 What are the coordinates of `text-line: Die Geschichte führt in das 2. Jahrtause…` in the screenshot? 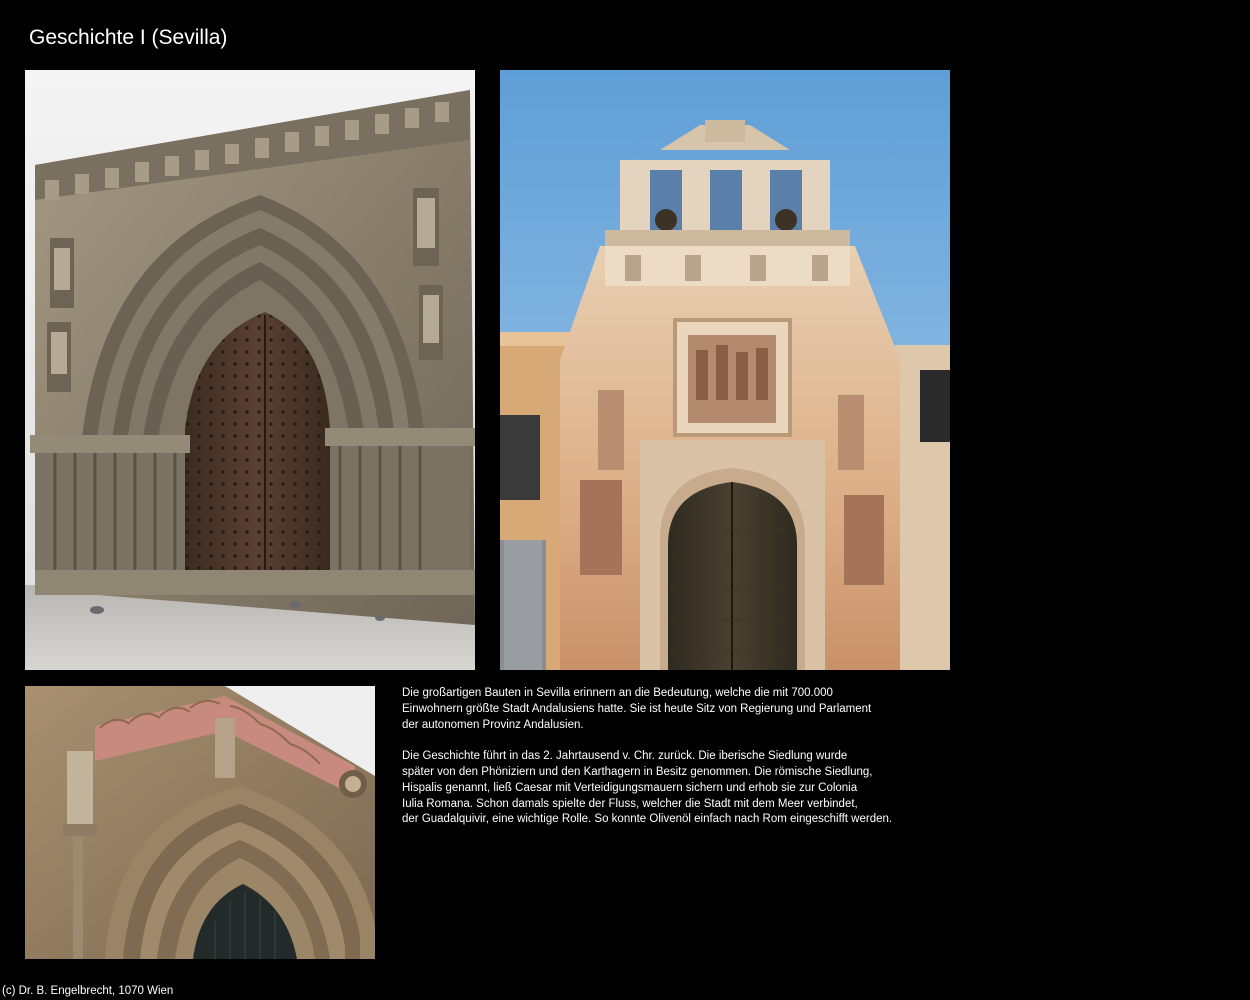 It's located at (625, 756).